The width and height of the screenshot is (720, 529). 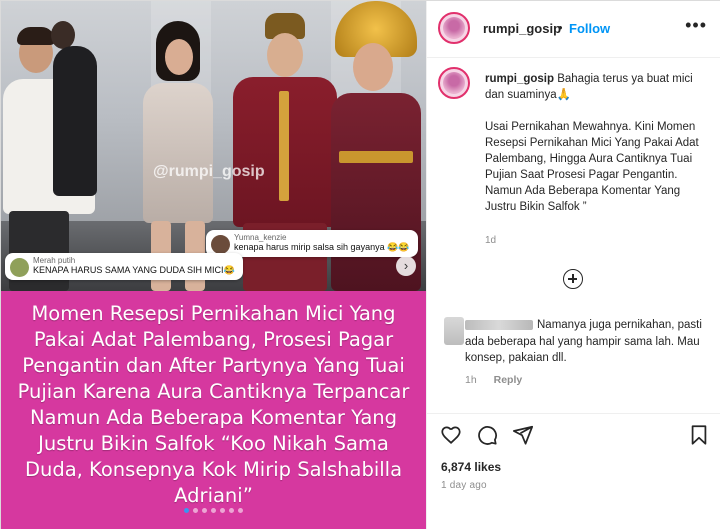 What do you see at coordinates (487, 435) in the screenshot?
I see `comment-icon` at bounding box center [487, 435].